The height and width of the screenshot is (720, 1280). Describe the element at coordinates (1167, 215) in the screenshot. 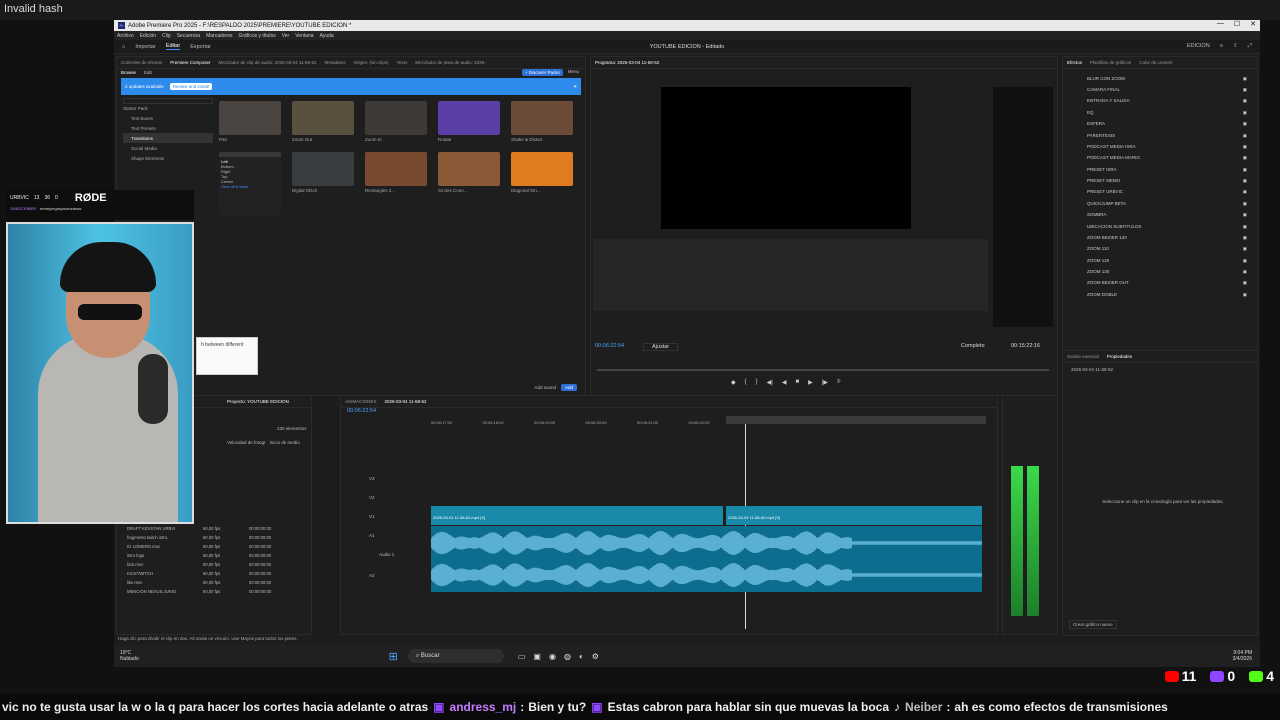

I see `effect-preset-item: SOMBRA ▣` at that location.